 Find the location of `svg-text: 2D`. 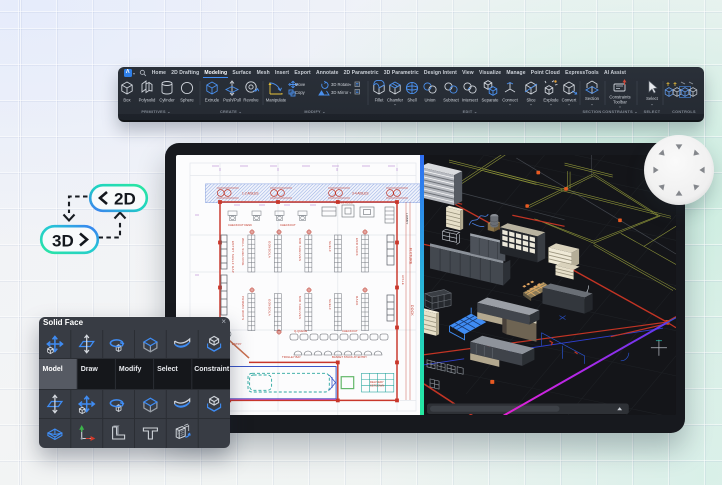

svg-text: 2D is located at coordinates (125, 199).